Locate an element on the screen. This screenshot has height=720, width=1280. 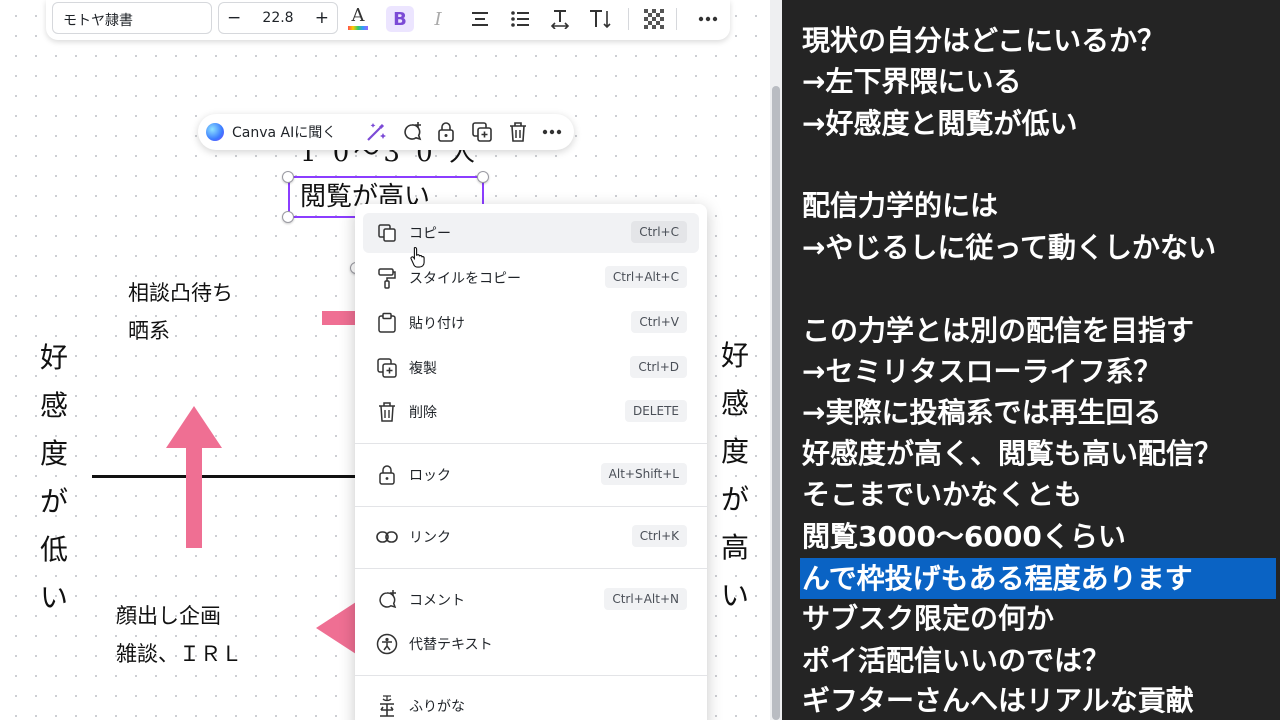
arrow-shape-partial is located at coordinates (339, 318).